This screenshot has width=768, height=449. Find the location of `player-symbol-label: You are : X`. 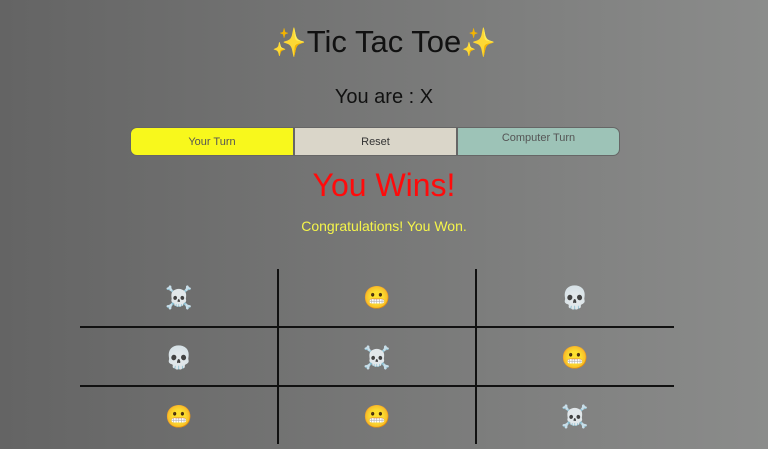

player-symbol-label: You are : X is located at coordinates (384, 97).